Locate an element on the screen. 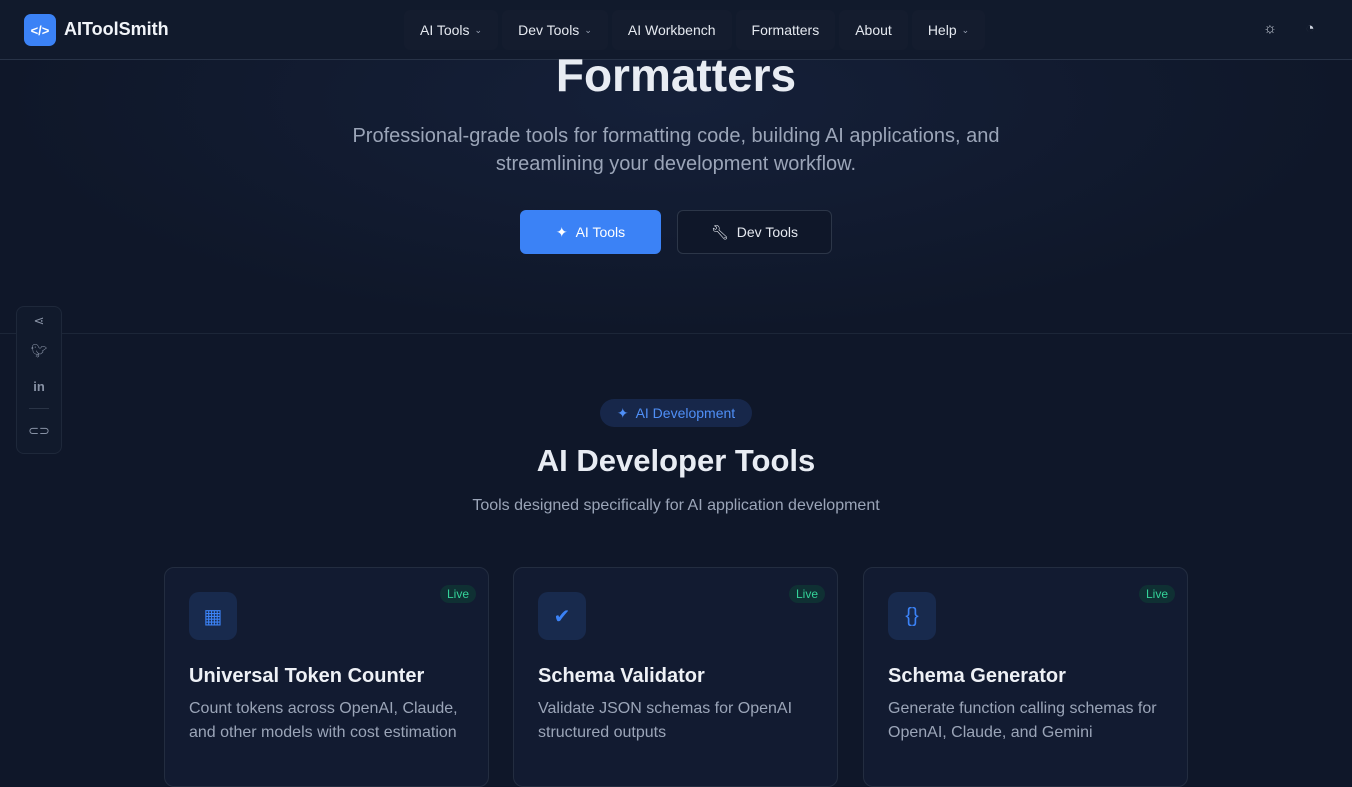 This screenshot has width=1352, height=787. nav-help: Help ⌄ is located at coordinates (948, 30).